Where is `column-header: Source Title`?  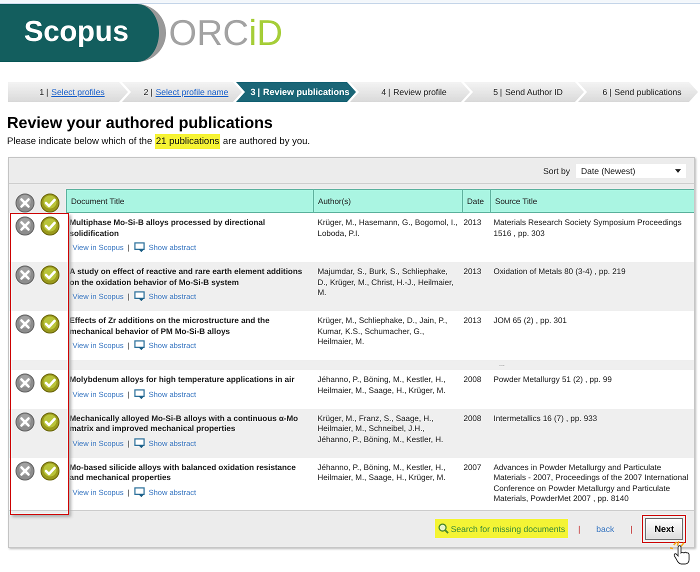
column-header: Source Title is located at coordinates (592, 201).